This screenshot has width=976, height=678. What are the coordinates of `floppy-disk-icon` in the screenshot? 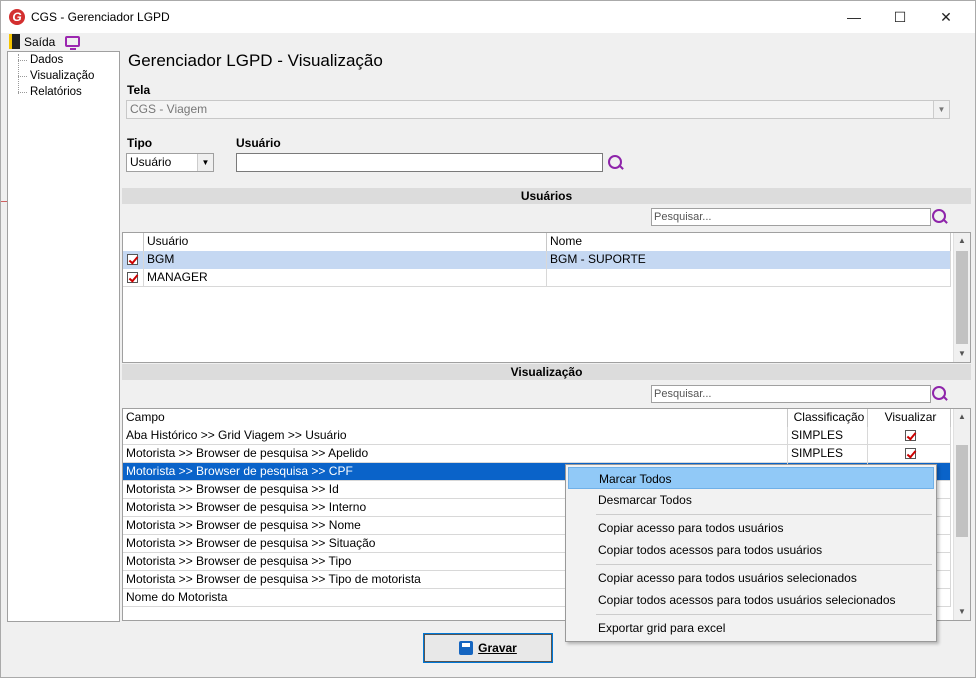 It's located at (466, 648).